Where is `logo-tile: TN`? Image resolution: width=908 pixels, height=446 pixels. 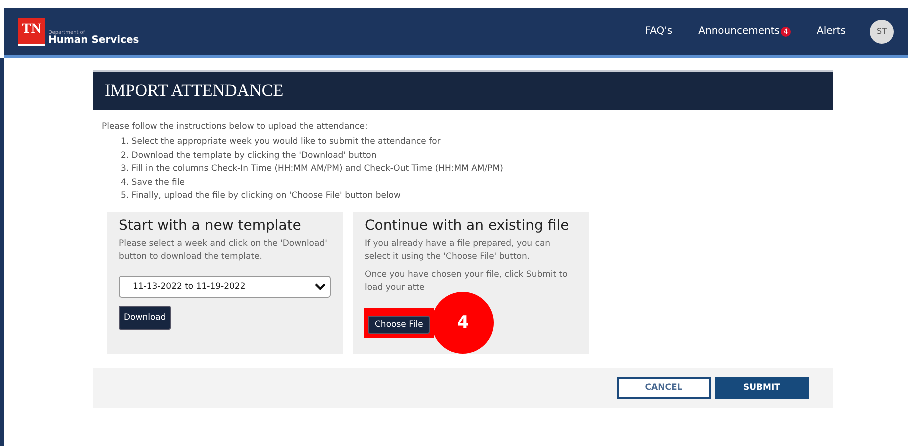
logo-tile: TN is located at coordinates (32, 32).